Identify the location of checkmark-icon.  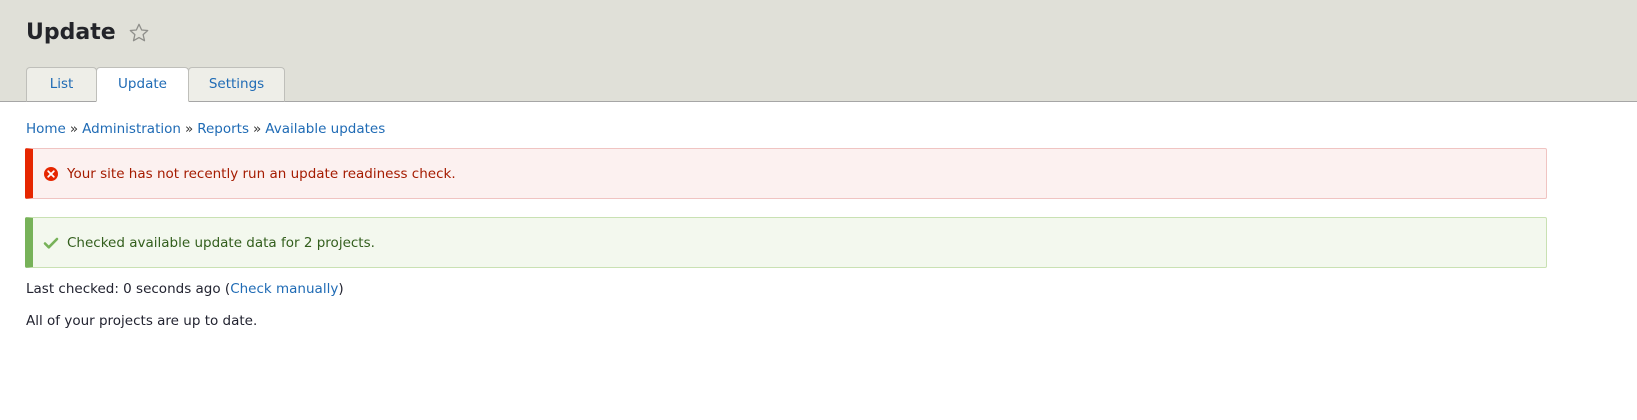
(51, 243).